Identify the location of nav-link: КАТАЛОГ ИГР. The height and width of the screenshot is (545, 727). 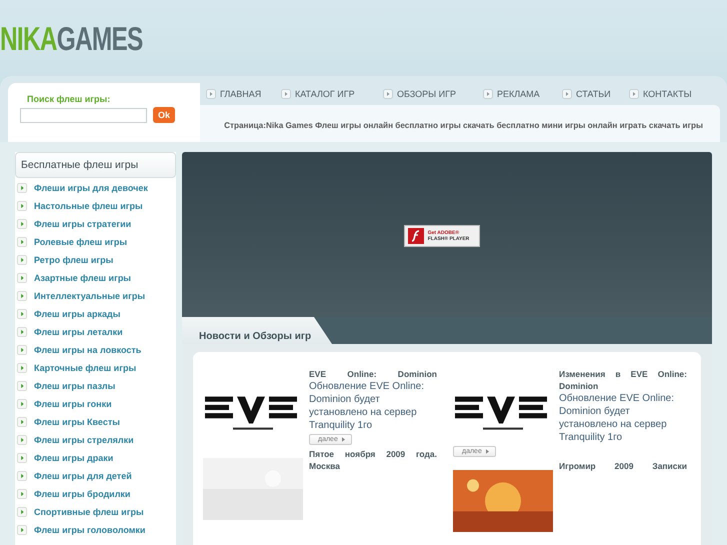
(332, 94).